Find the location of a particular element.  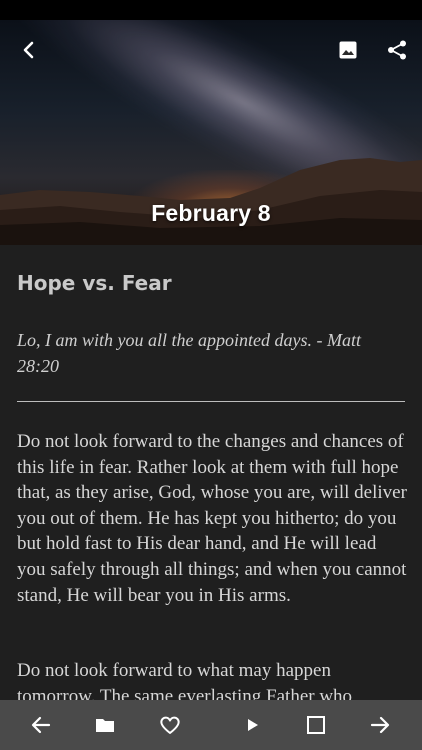

square-icon is located at coordinates (316, 725).